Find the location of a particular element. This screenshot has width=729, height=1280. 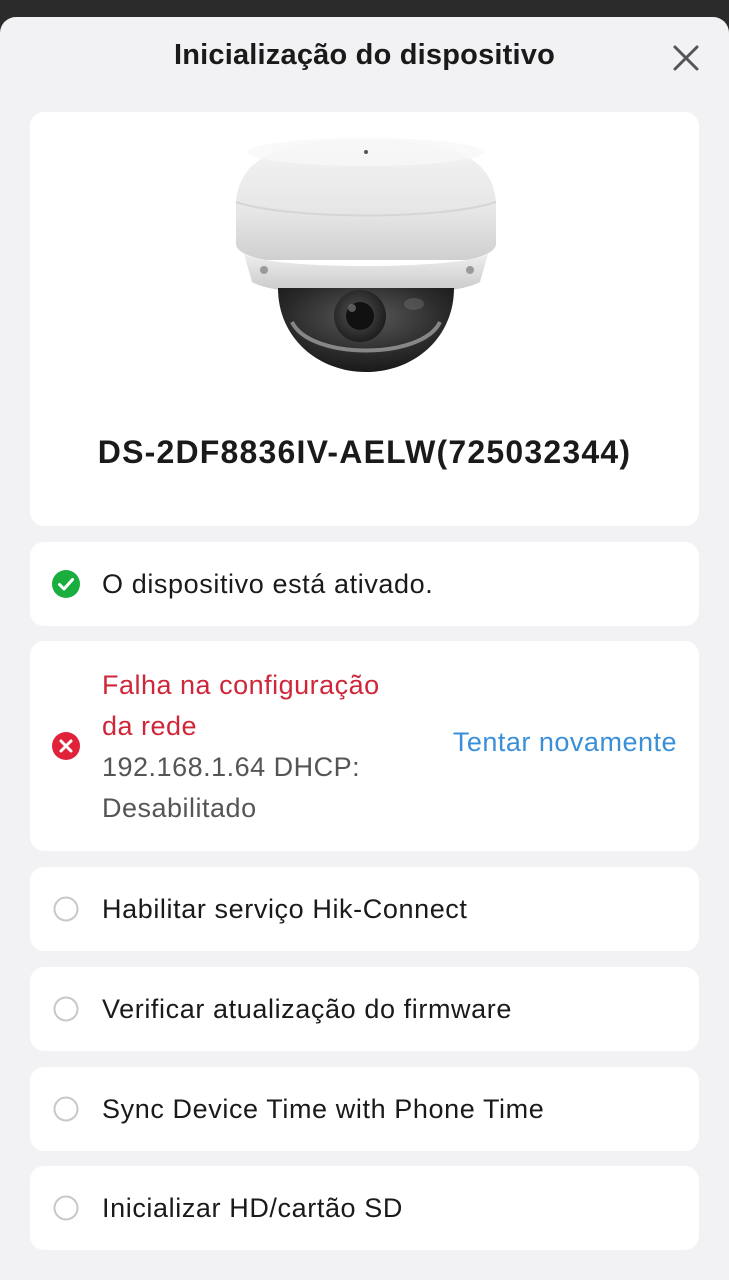

step-firmware-check: Verificar atualização do firmware is located at coordinates (364, 1009).